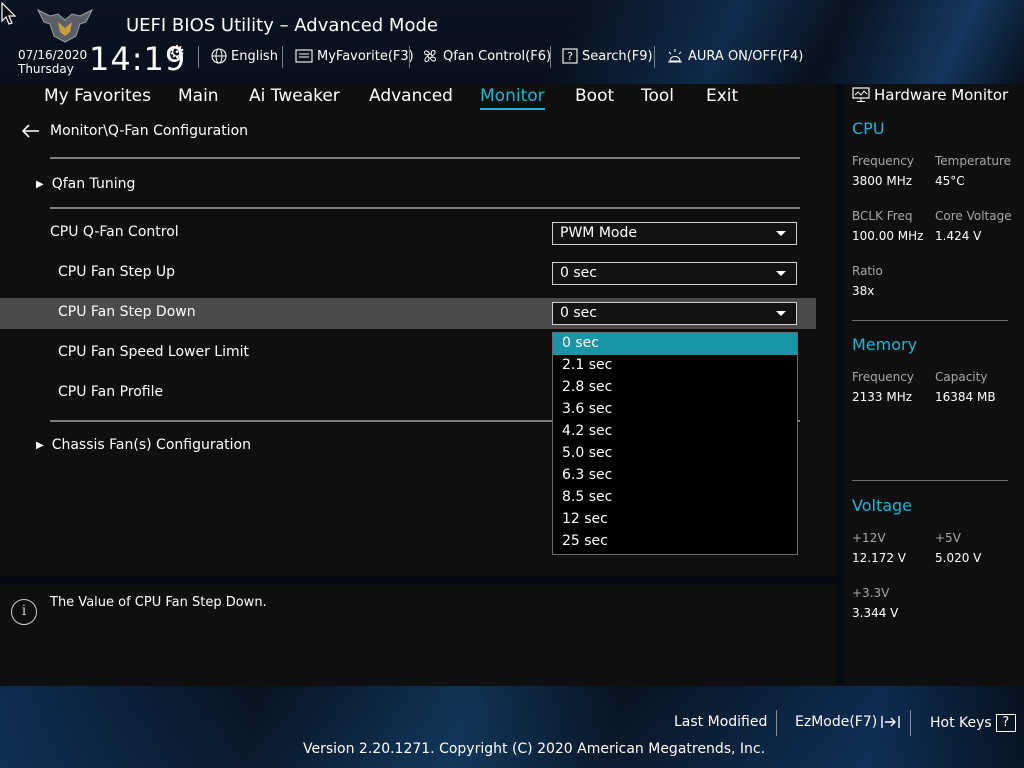 The width and height of the screenshot is (1024, 768). Describe the element at coordinates (9, 13) in the screenshot. I see `mouse-cursor-icon` at that location.